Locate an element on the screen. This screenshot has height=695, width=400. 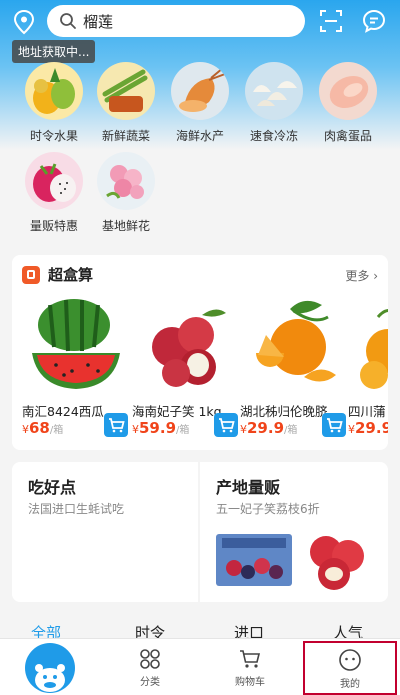
category-fruit: 时令水果 is located at coordinates (54, 103).